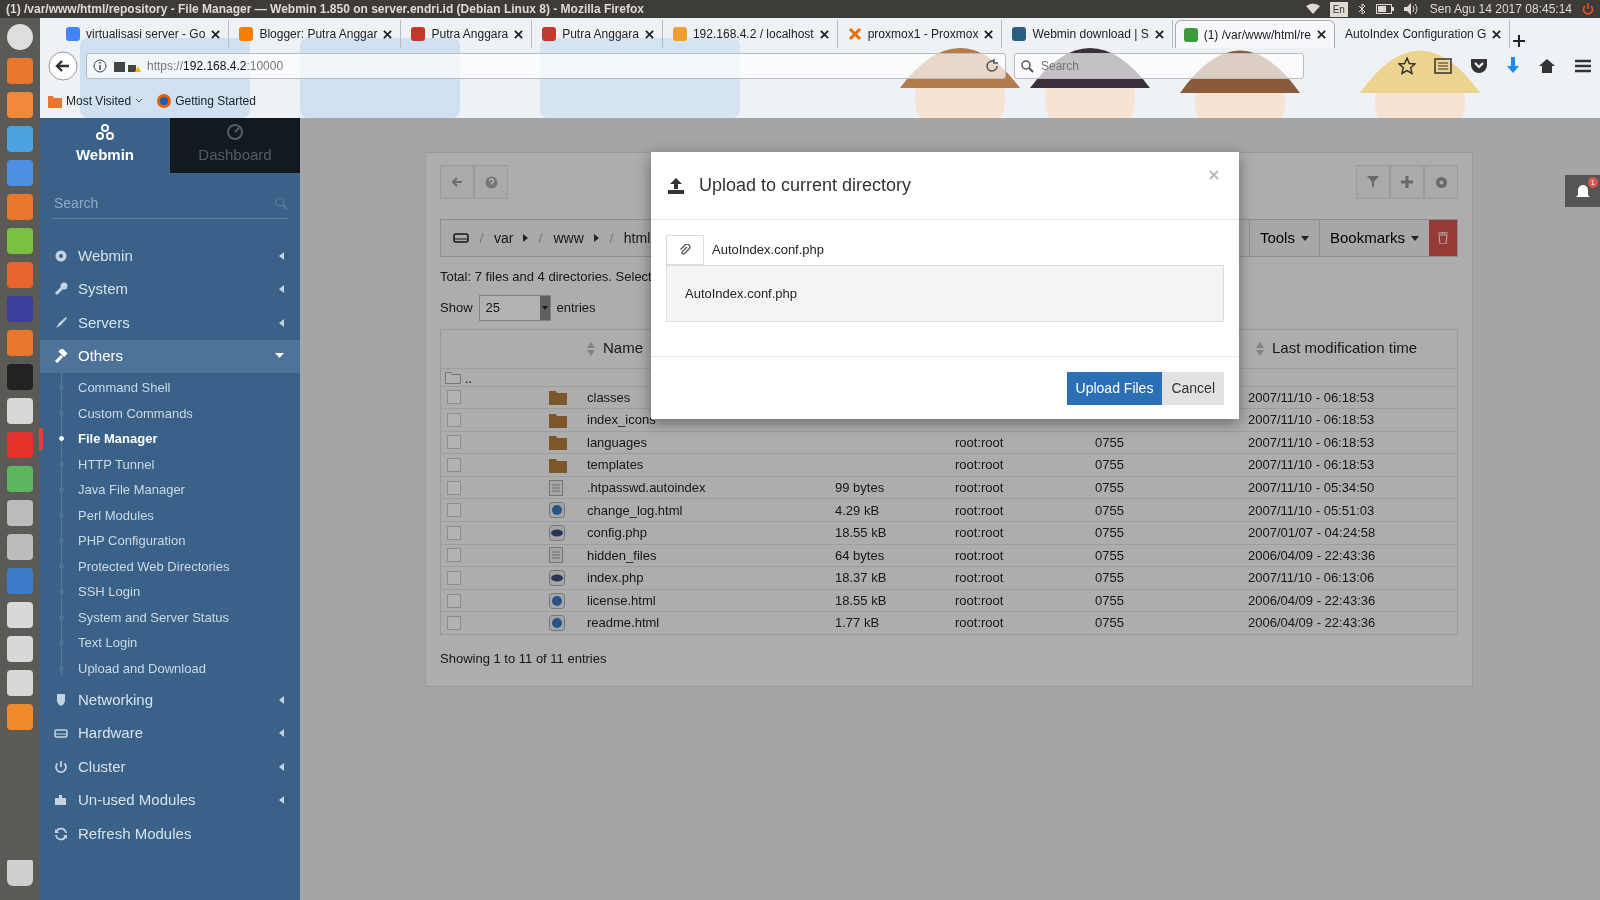  Describe the element at coordinates (20, 873) in the screenshot. I see `trash-icon` at that location.